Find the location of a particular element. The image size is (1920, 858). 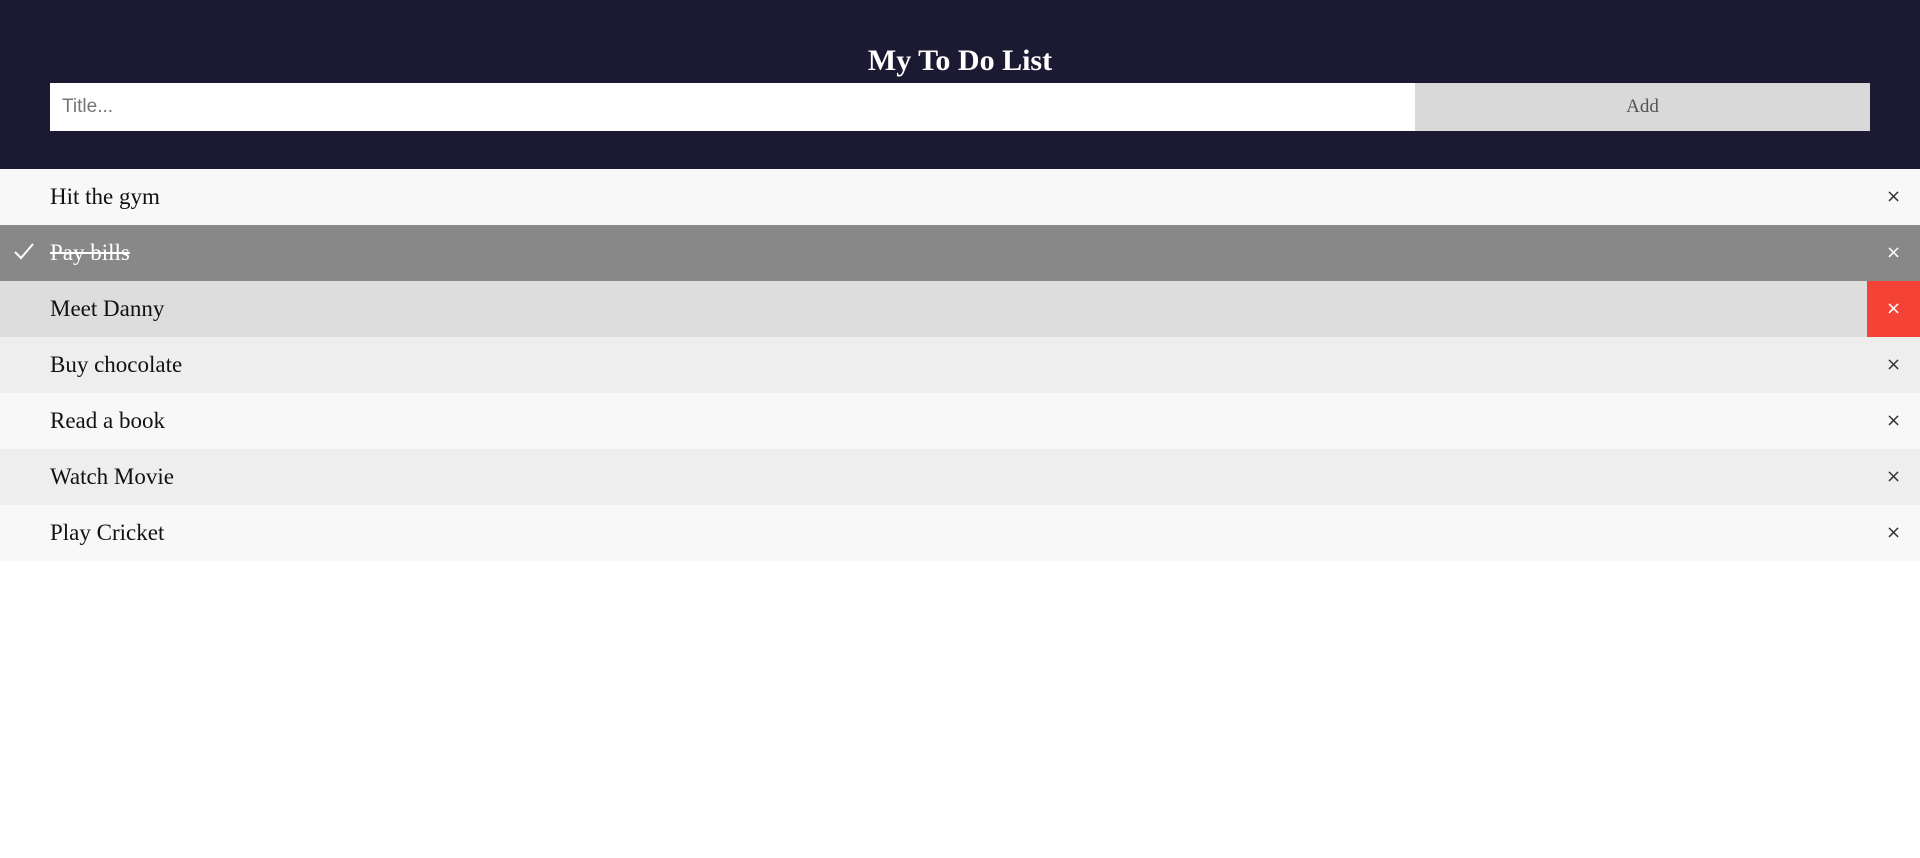

list-item-text: Read a book is located at coordinates (107, 420).